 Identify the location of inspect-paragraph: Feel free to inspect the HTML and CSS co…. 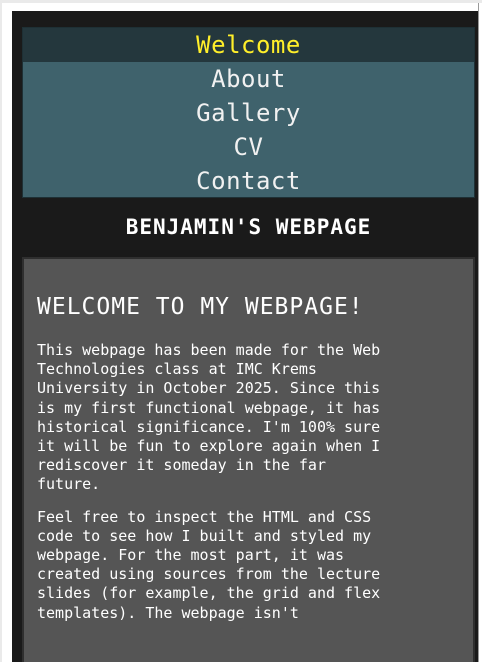
(209, 564).